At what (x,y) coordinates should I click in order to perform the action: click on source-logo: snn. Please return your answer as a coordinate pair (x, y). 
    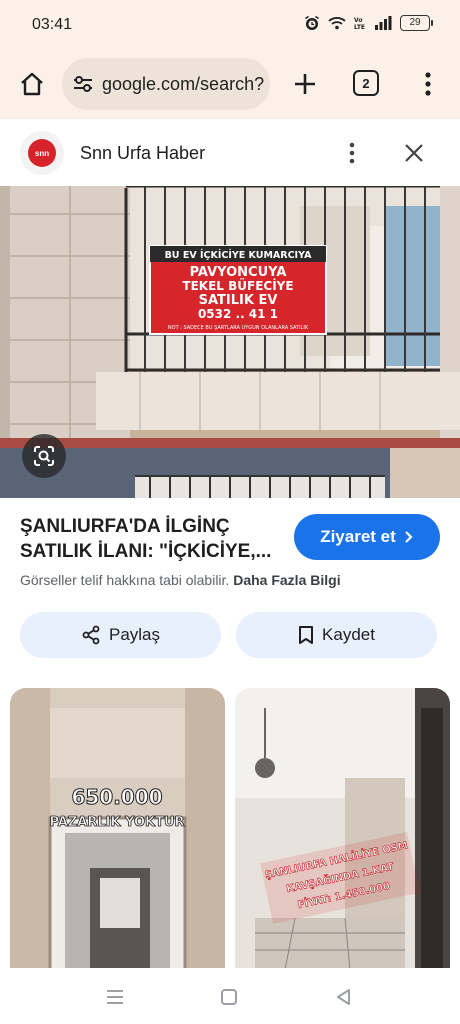
    Looking at the image, I should click on (42, 153).